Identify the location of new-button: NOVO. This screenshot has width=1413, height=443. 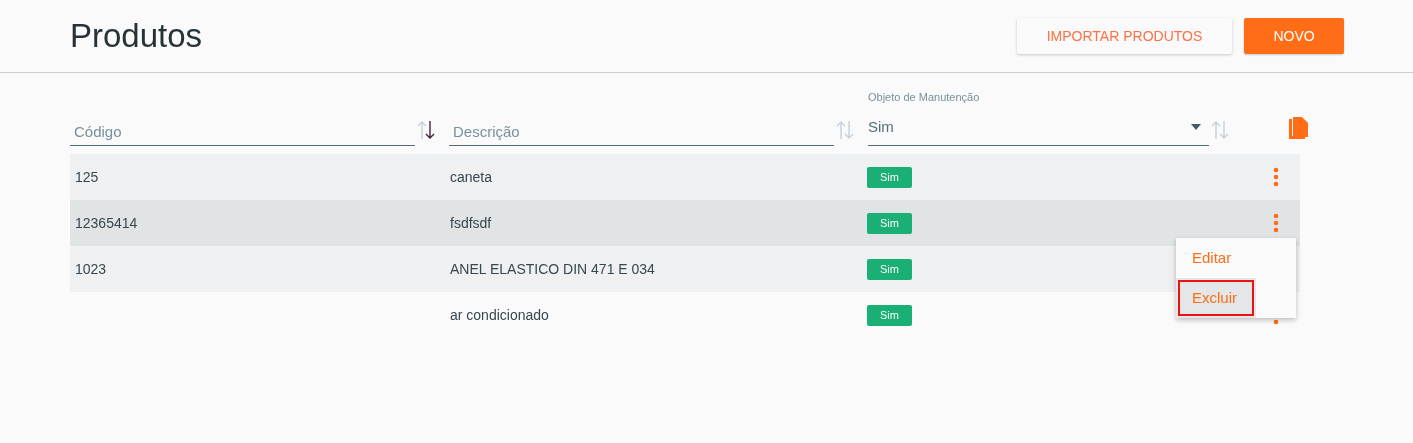
(1294, 36).